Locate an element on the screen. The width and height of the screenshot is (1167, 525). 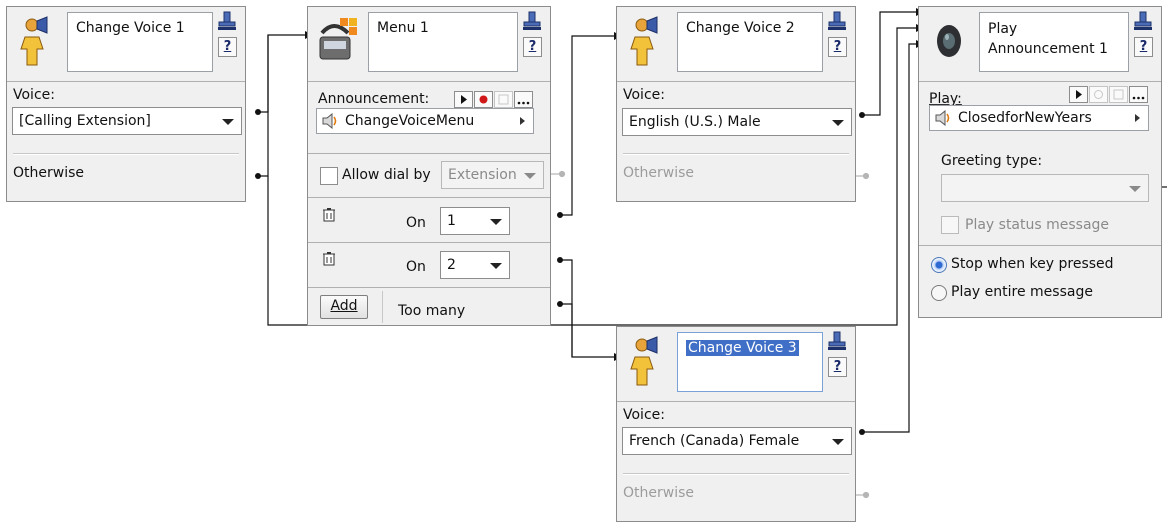
announcement-selector: ClosedforNewYears is located at coordinates (1039, 118).